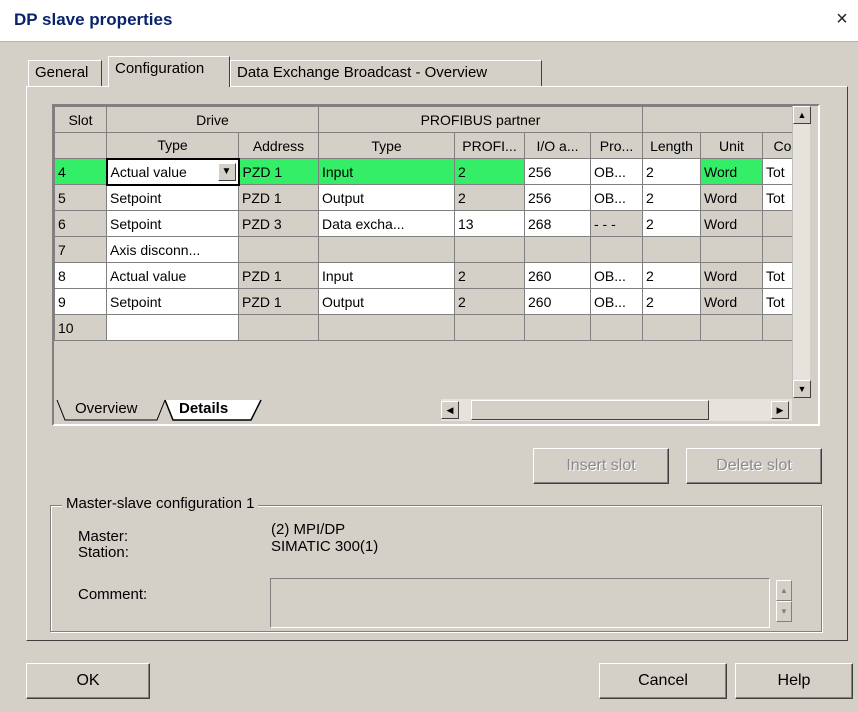  I want to click on table-row: 10, so click(428, 327).